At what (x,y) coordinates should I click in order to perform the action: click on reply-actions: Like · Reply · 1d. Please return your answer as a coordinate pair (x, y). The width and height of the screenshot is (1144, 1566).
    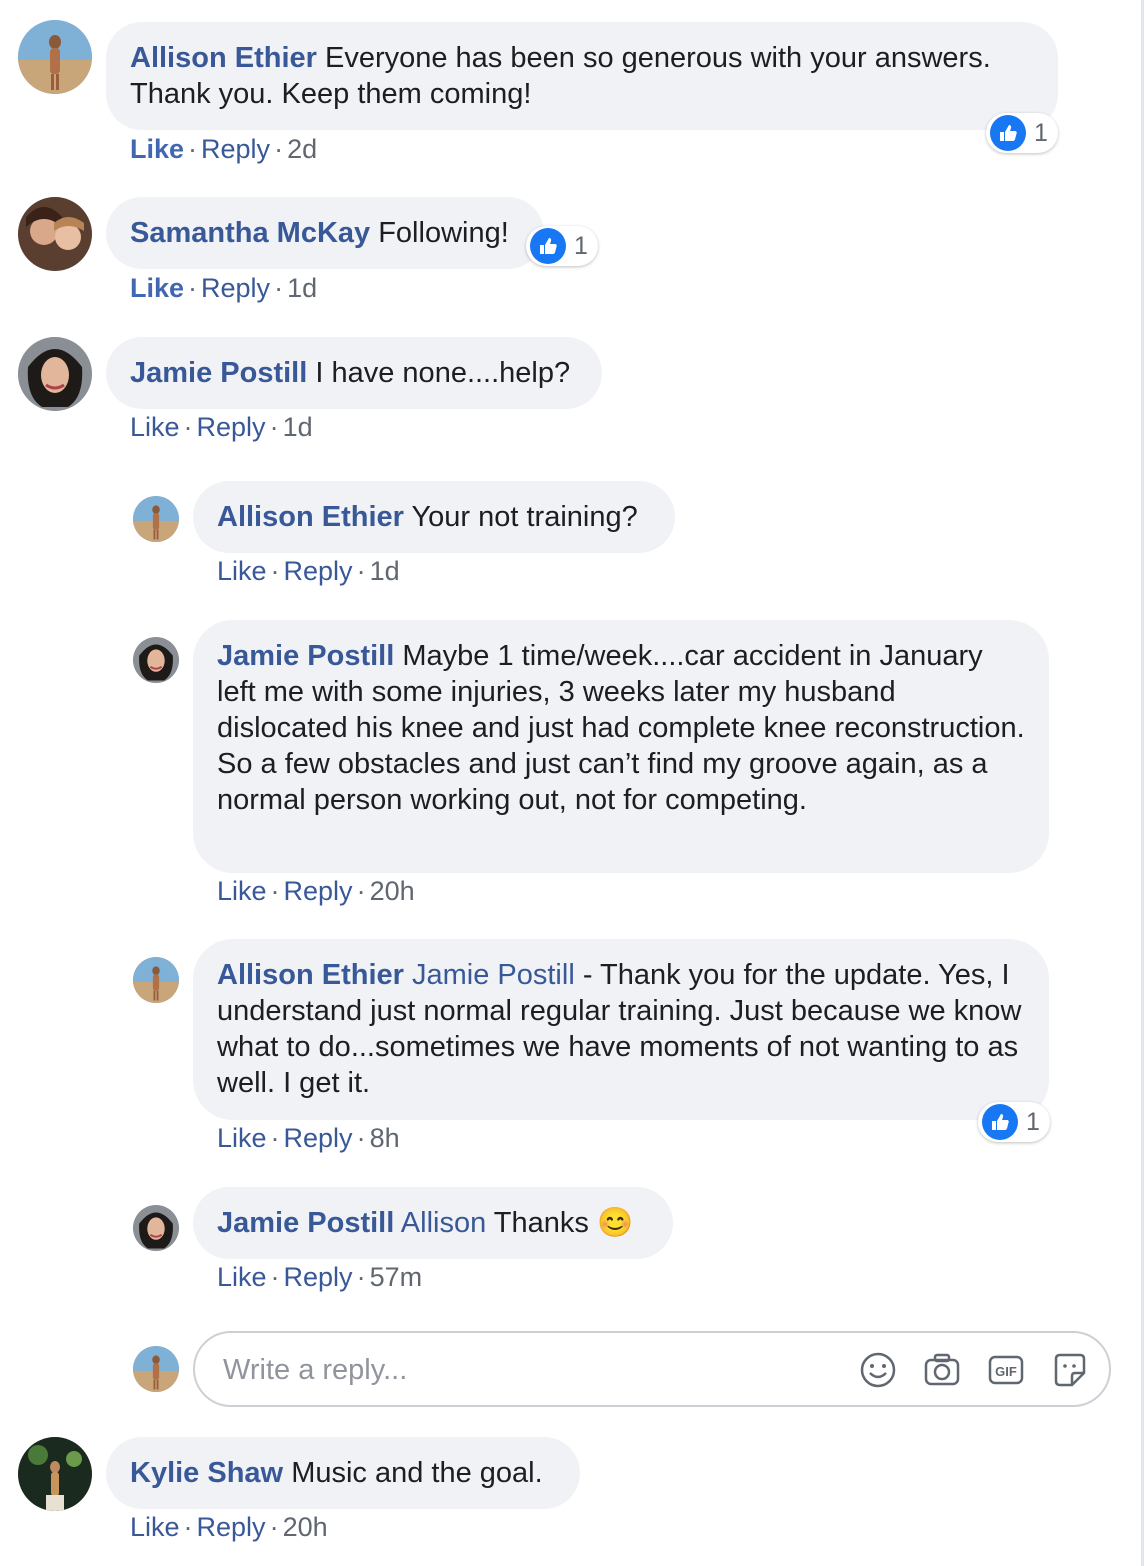
    Looking at the image, I should click on (308, 571).